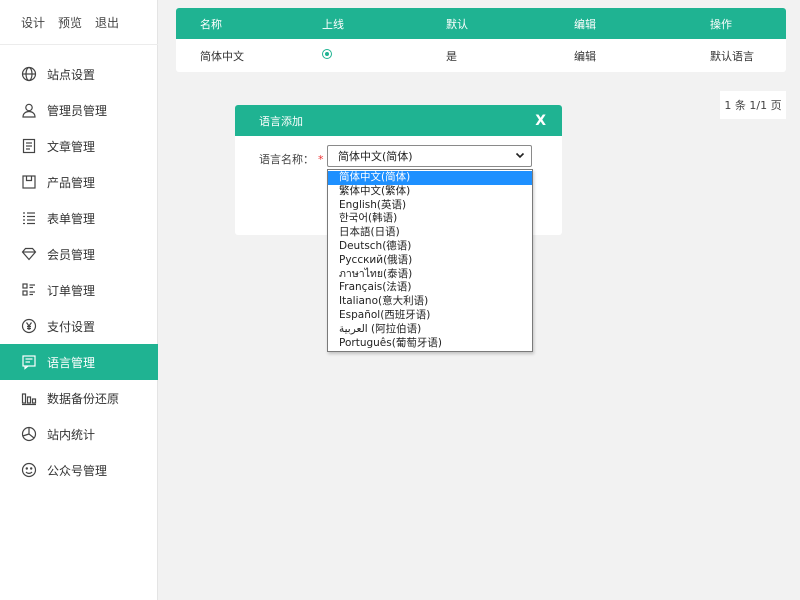  What do you see at coordinates (457, 24) in the screenshot?
I see `column-header-default: 默认` at bounding box center [457, 24].